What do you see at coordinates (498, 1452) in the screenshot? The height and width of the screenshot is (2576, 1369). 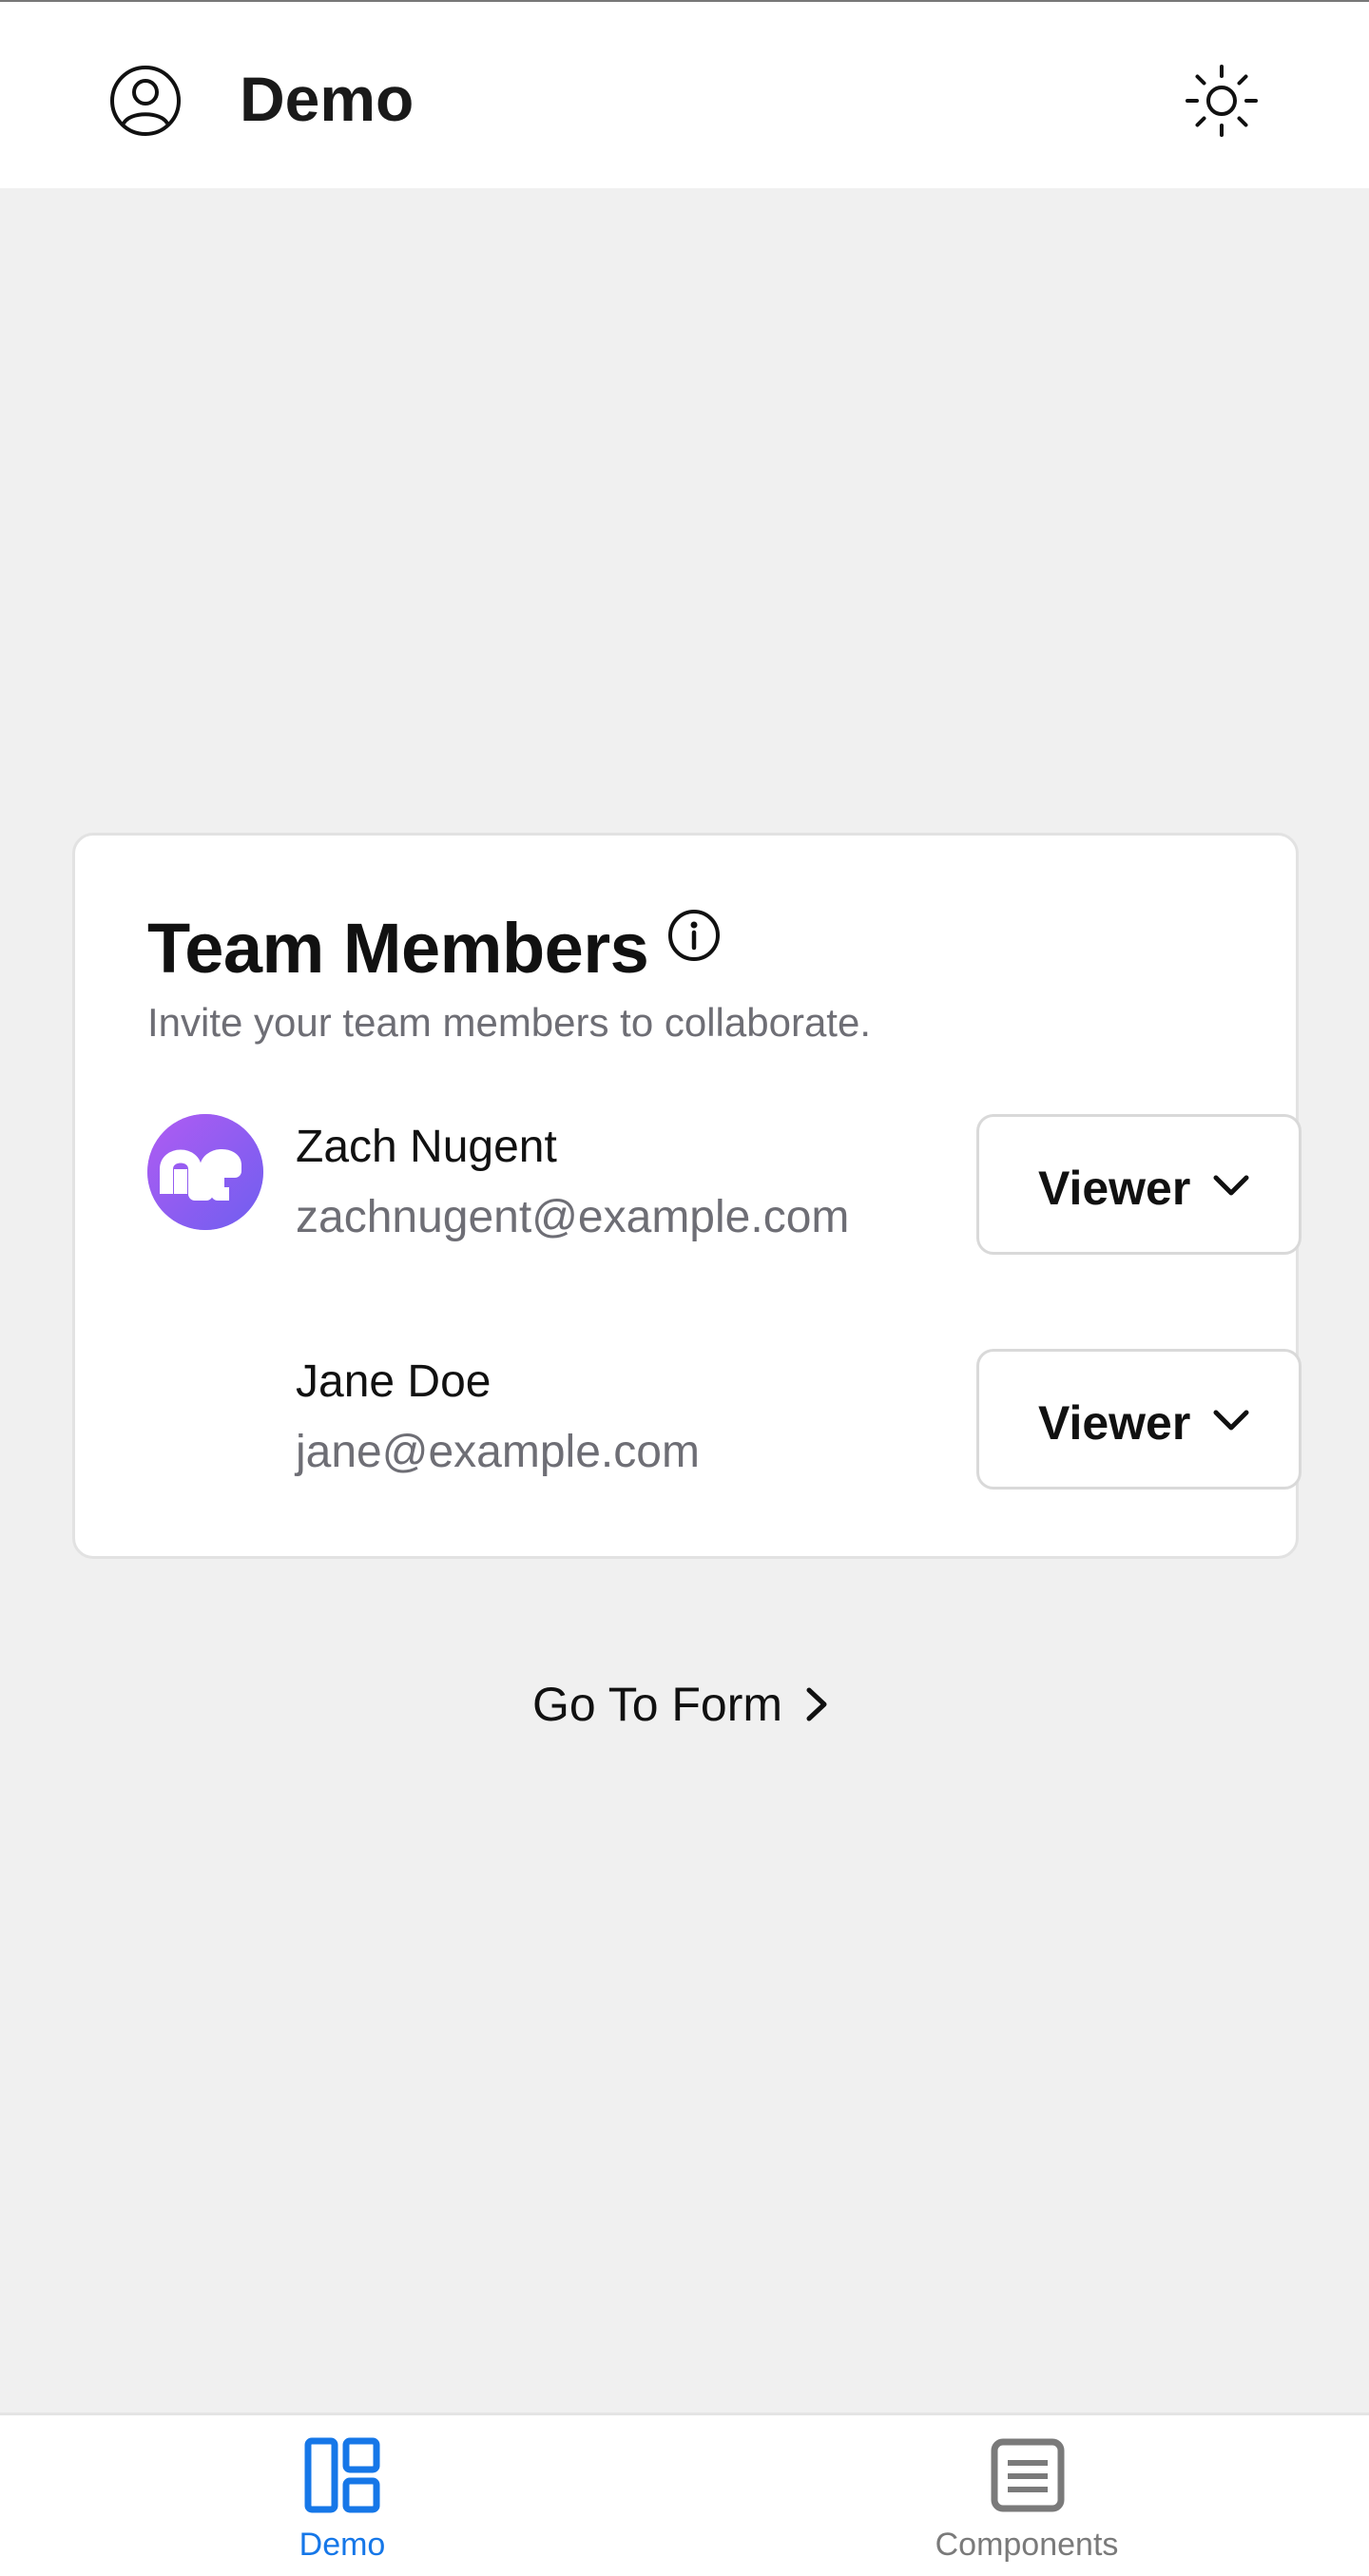 I see `member-email: jane@example.com` at bounding box center [498, 1452].